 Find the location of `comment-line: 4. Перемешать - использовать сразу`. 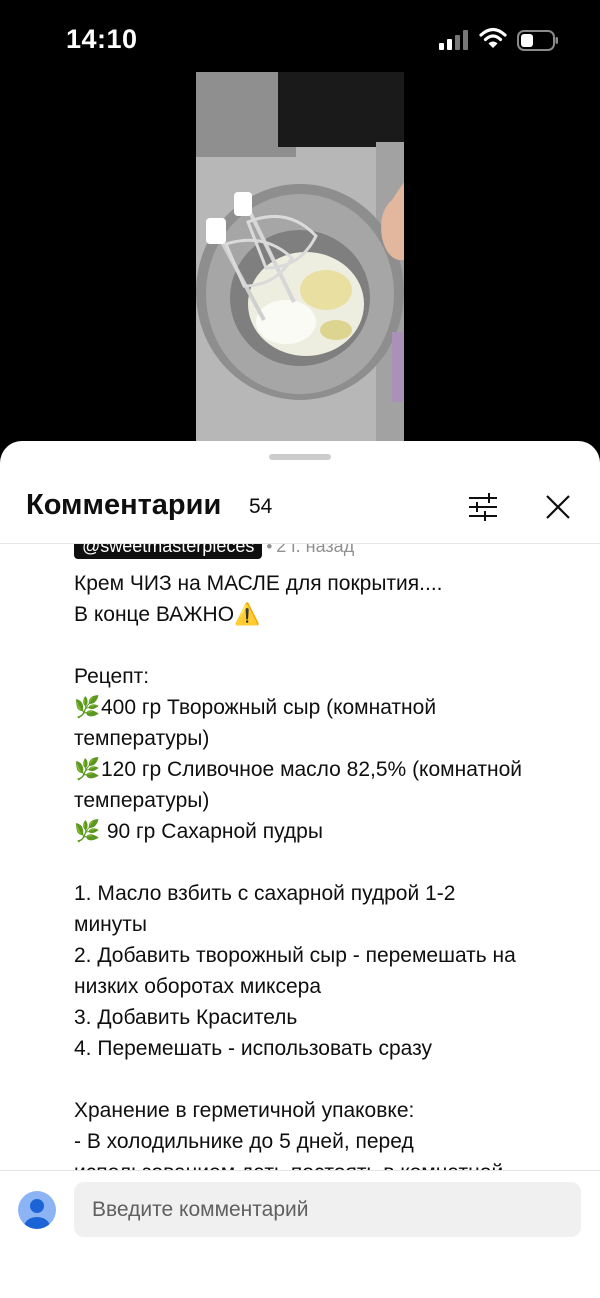

comment-line: 4. Перемешать - использовать сразу is located at coordinates (253, 1048).